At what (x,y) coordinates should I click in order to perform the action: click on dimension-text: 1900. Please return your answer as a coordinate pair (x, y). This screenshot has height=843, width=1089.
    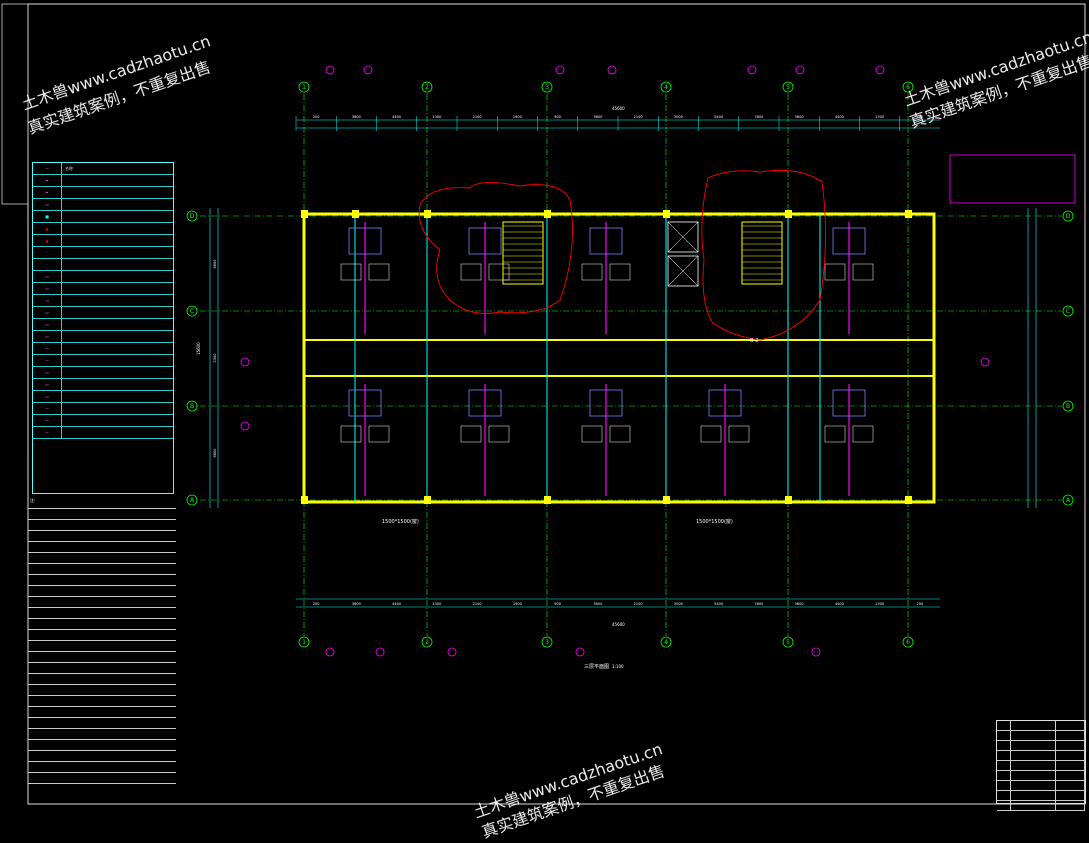
    Looking at the image, I should click on (517, 604).